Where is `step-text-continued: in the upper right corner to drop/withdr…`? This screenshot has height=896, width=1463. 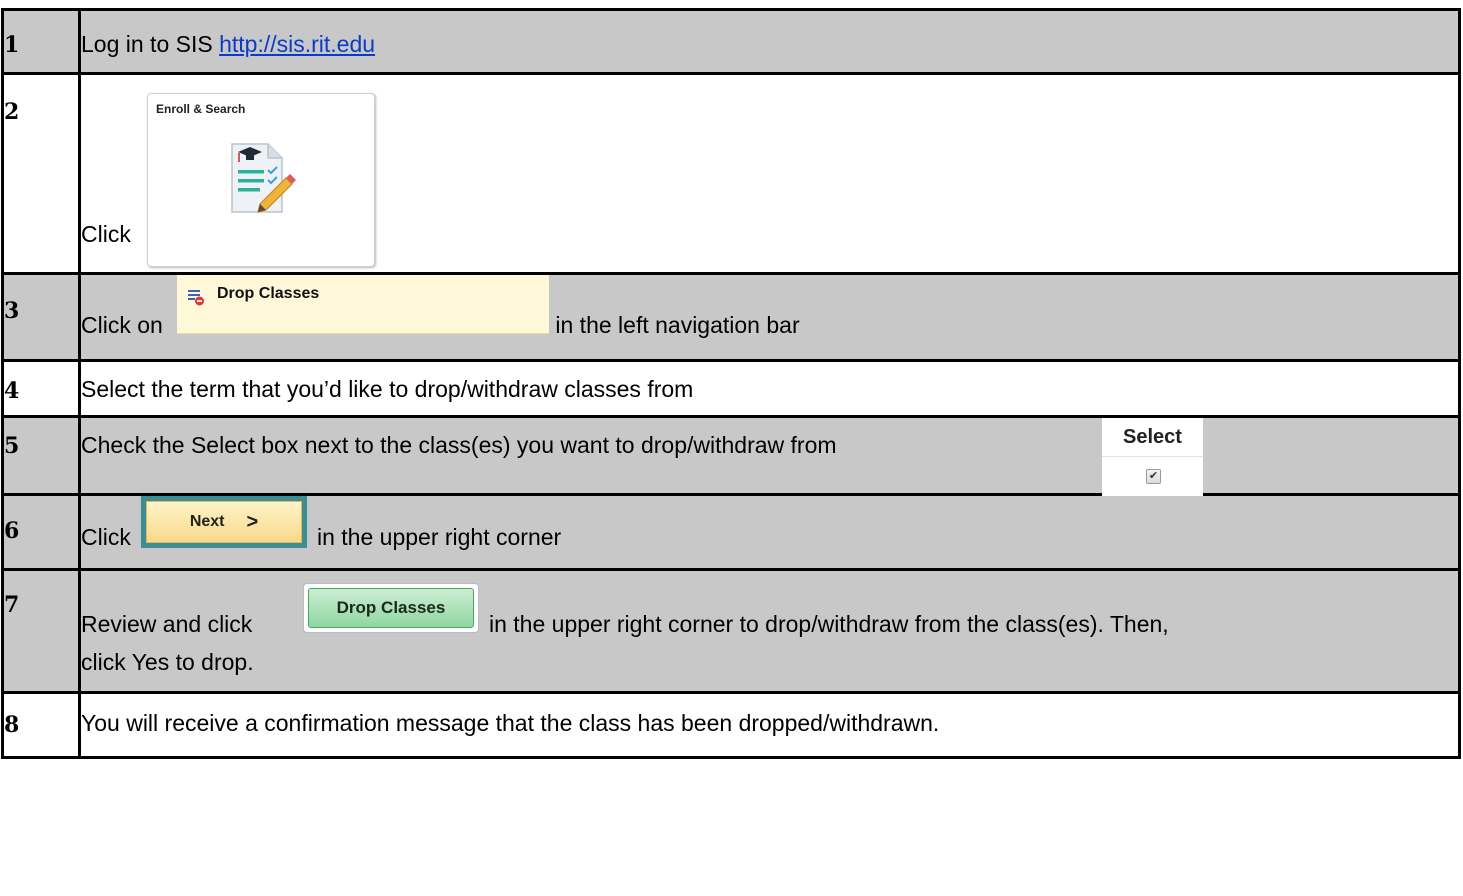 step-text-continued: in the upper right corner to drop/withdr… is located at coordinates (829, 624).